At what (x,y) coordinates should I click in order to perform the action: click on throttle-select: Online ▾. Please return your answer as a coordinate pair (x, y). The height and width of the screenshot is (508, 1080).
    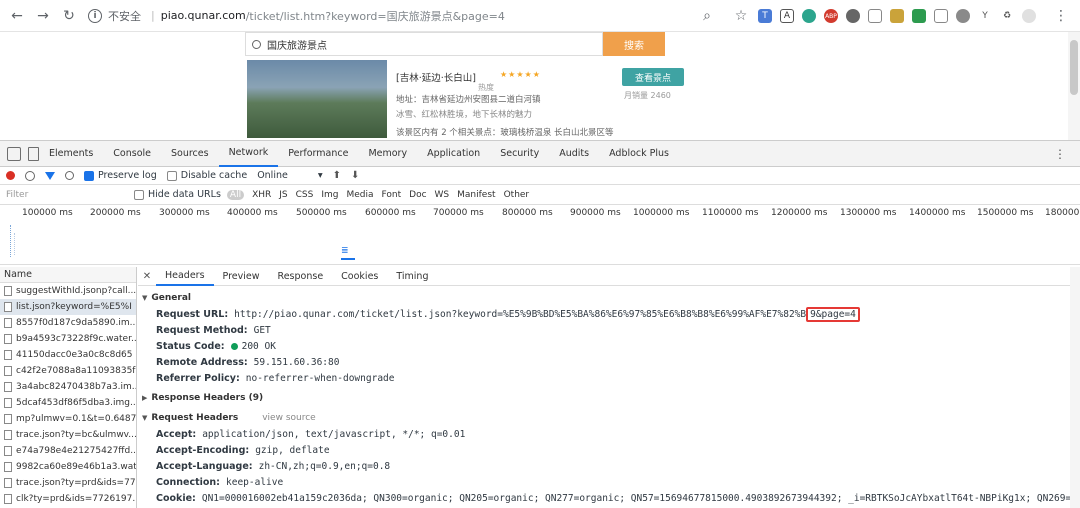
    Looking at the image, I should click on (289, 175).